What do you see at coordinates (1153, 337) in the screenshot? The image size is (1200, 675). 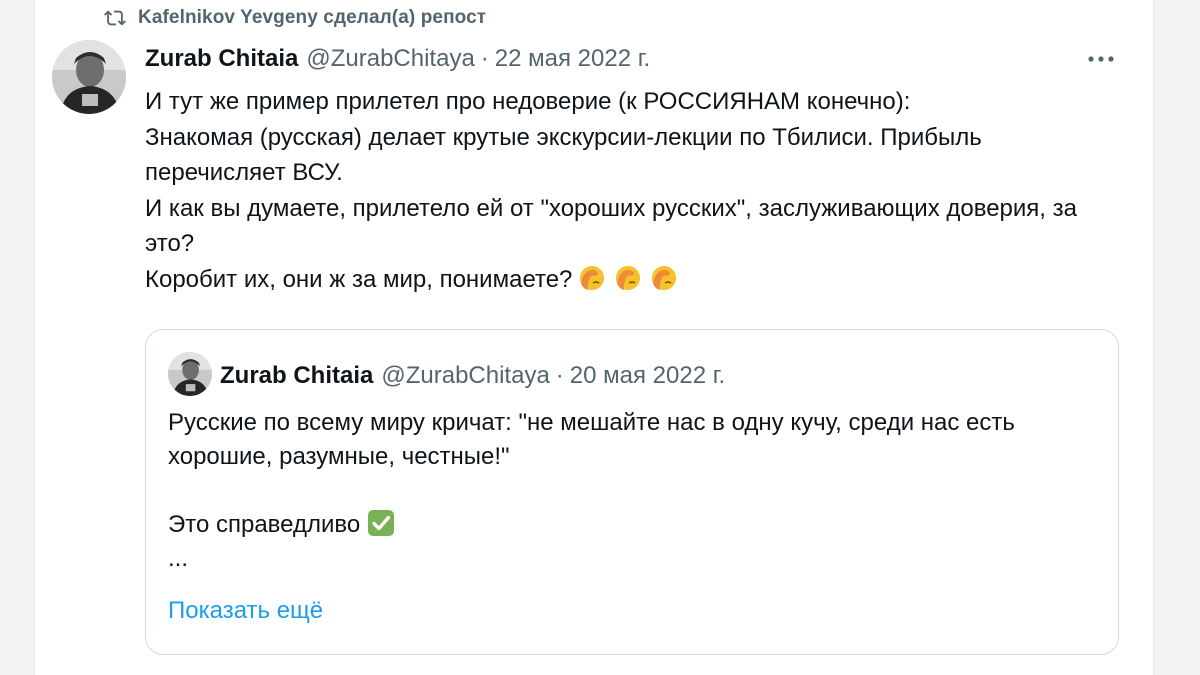 I see `timeline-border-right` at bounding box center [1153, 337].